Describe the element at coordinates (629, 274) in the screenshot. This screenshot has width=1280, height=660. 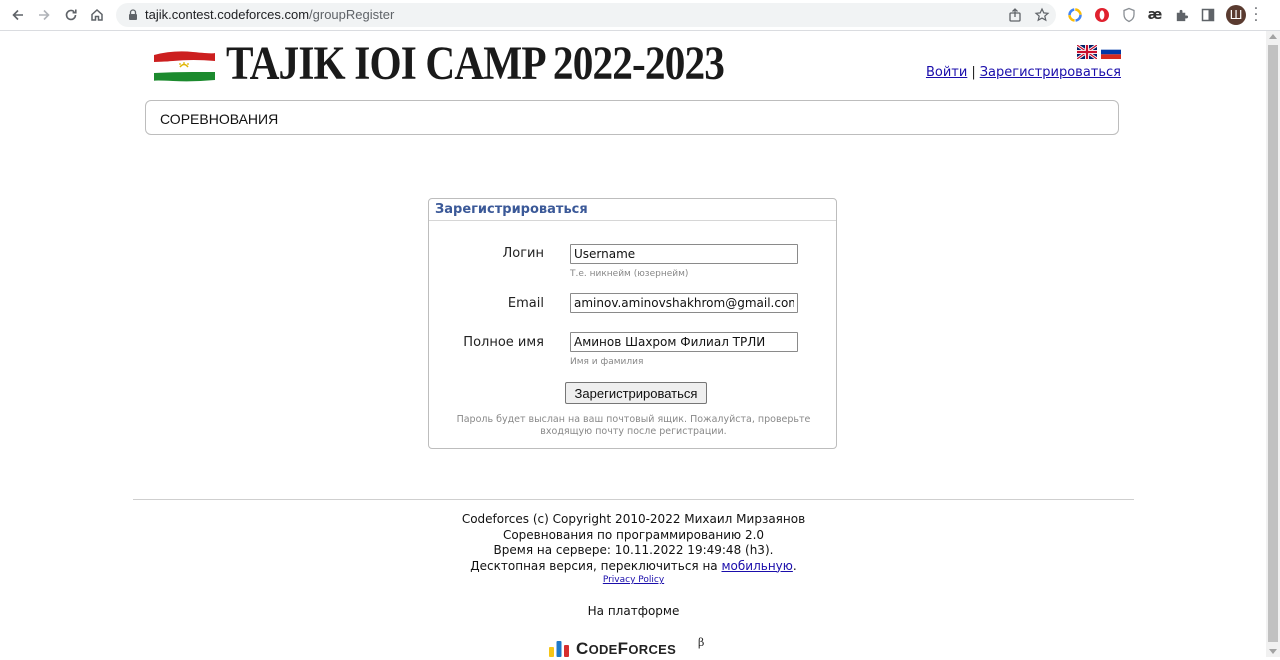
I see `login-hint: Т.е. никнейм (юзернейм)` at that location.